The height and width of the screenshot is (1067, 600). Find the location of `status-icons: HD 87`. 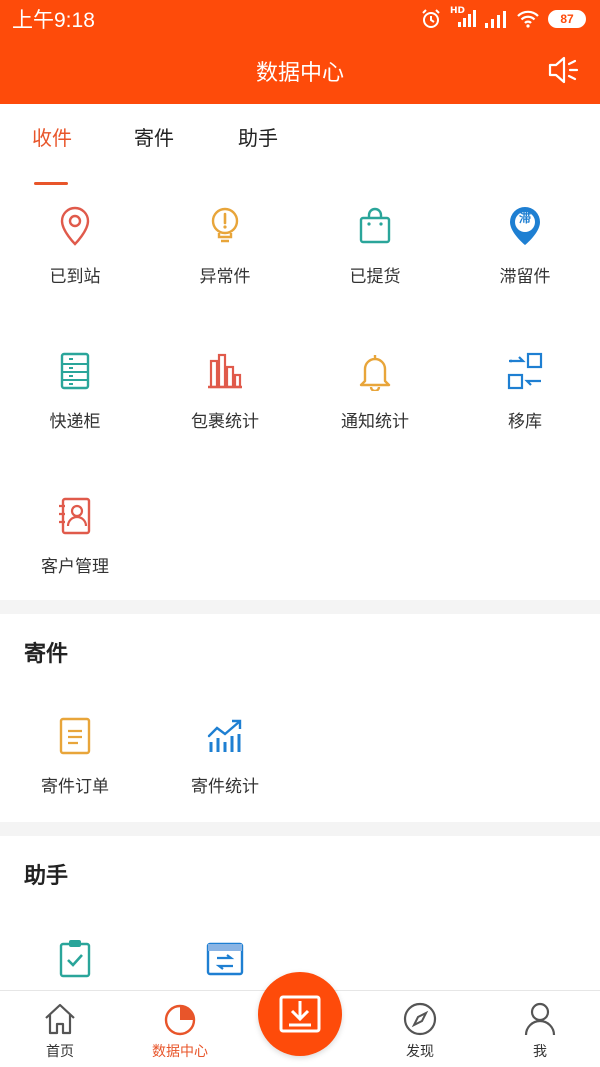

status-icons: HD 87 is located at coordinates (503, 18).